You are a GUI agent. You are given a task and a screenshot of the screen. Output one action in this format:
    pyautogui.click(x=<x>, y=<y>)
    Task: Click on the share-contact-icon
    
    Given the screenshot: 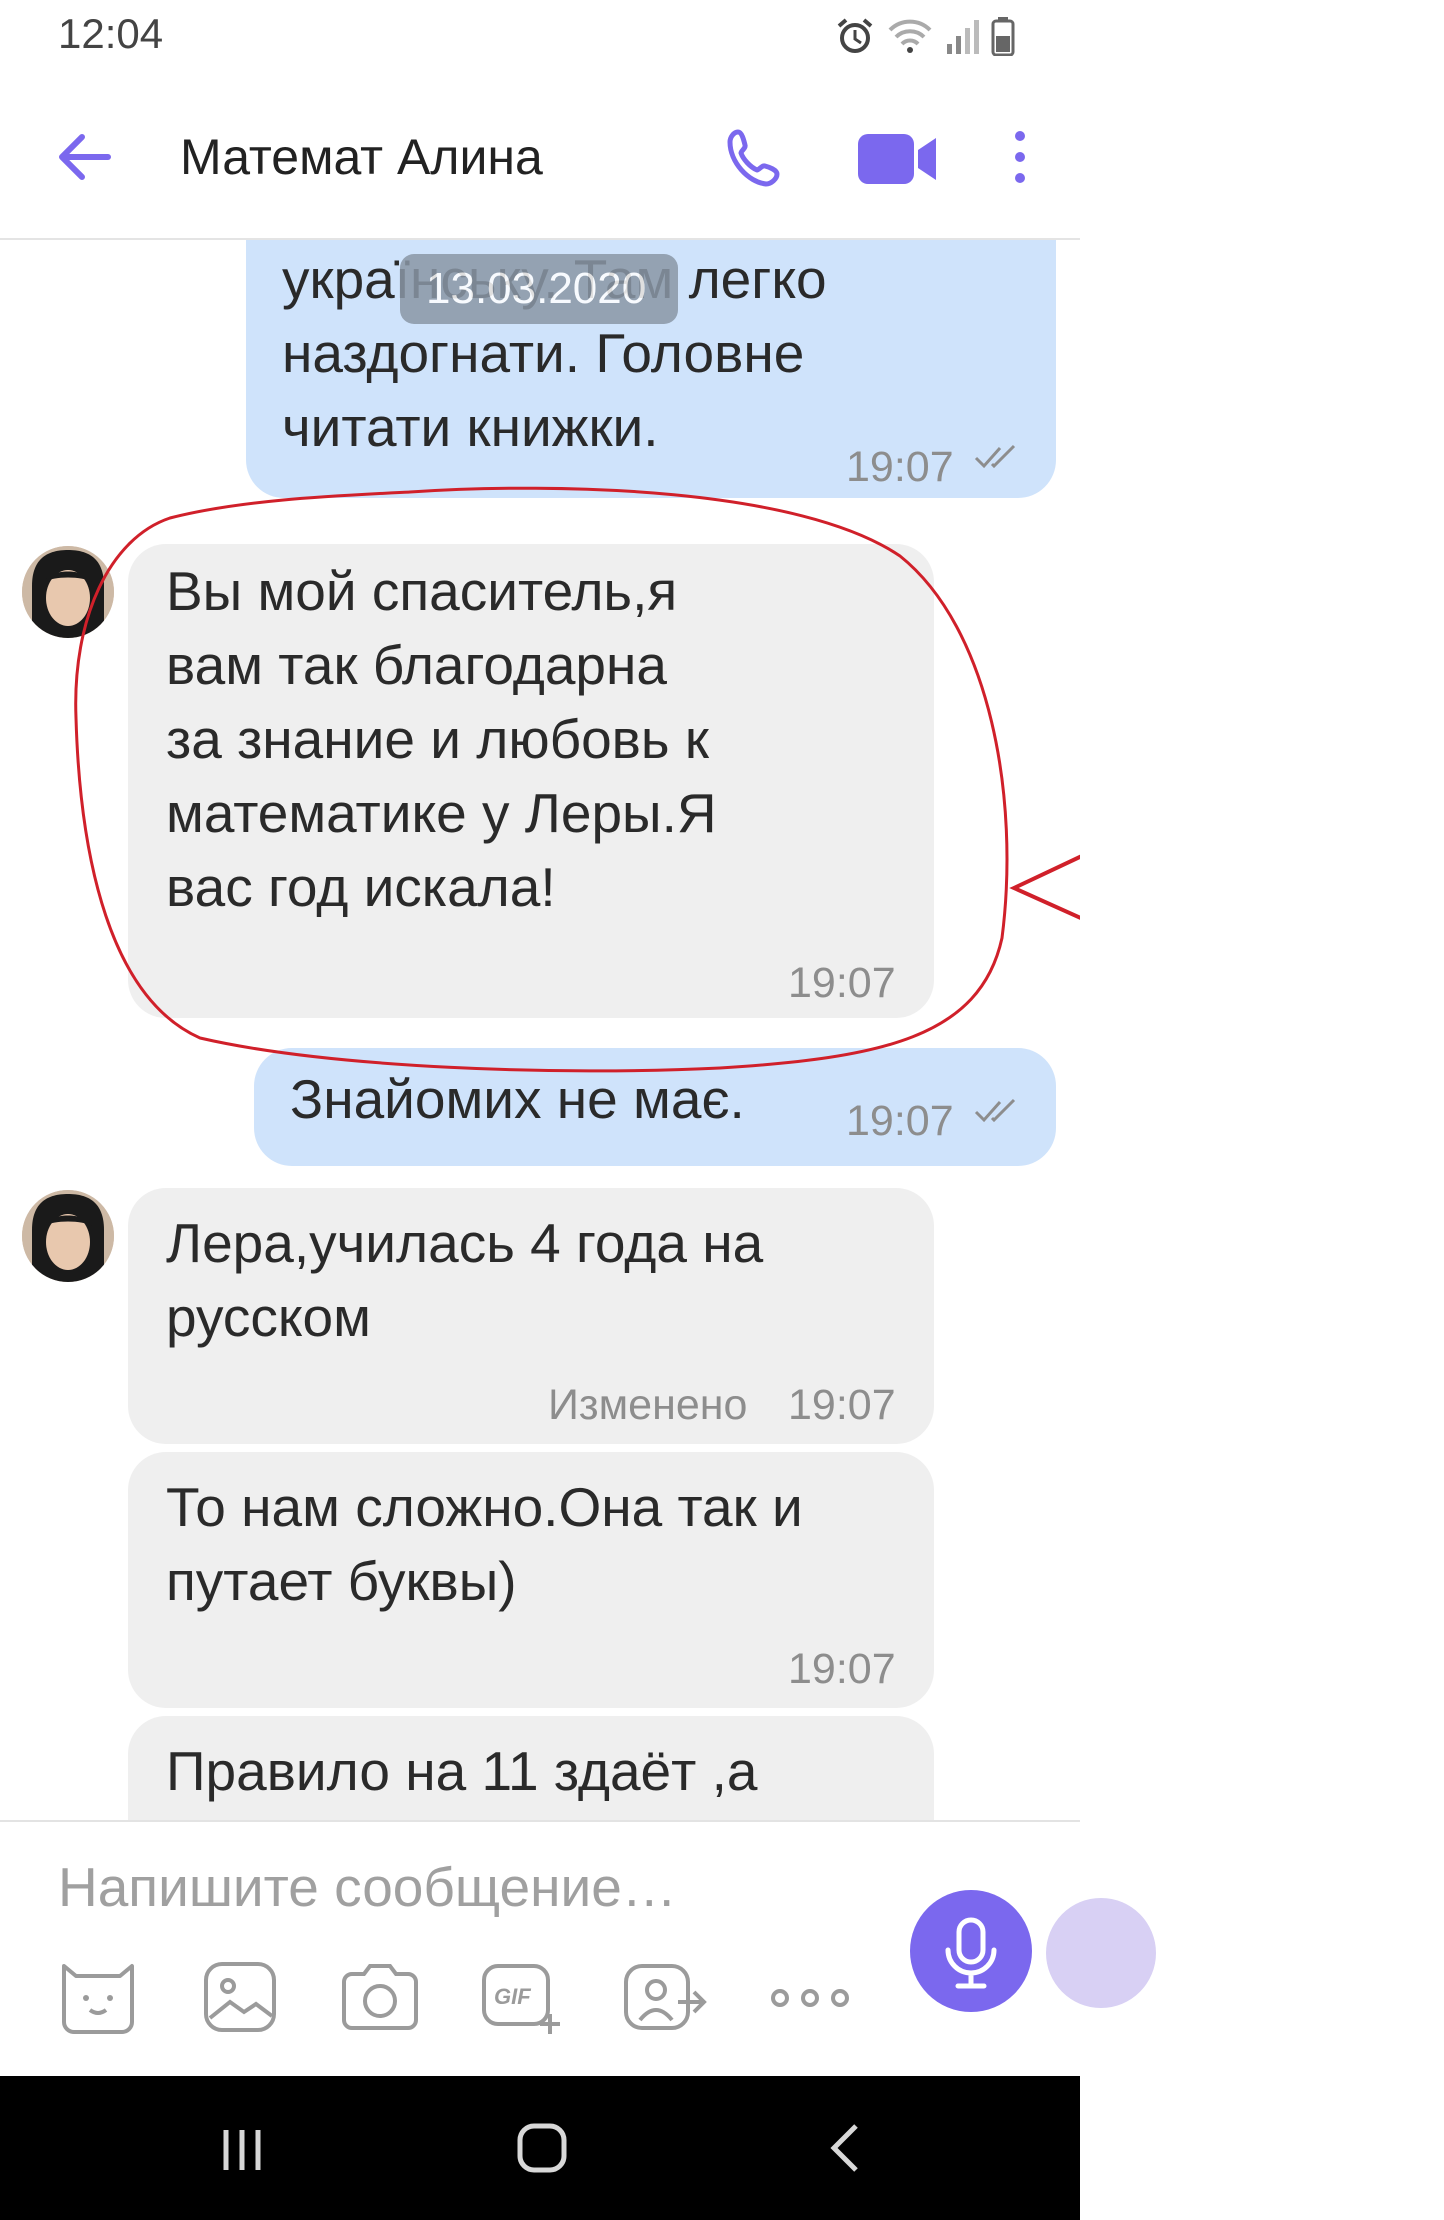 What is the action you would take?
    pyautogui.click(x=665, y=1997)
    